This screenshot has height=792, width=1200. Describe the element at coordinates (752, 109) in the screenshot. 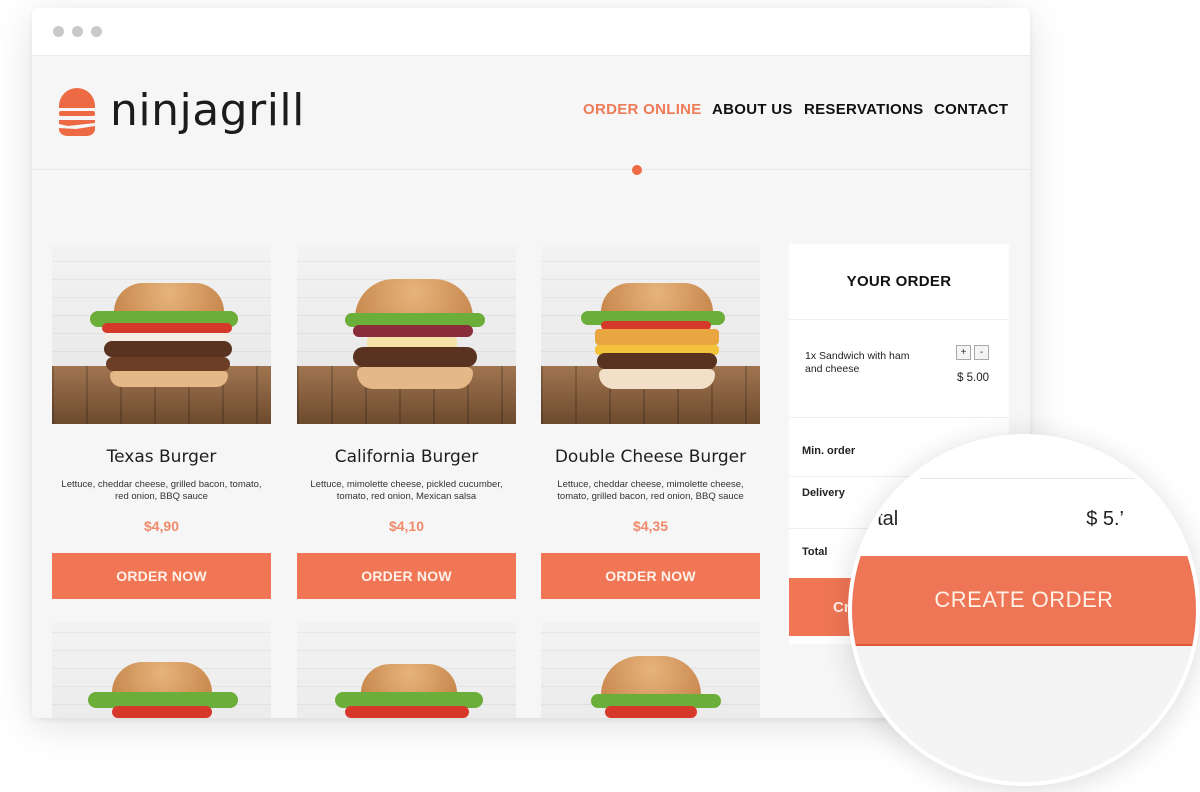

I see `nav-about-us: ABOUT US` at that location.